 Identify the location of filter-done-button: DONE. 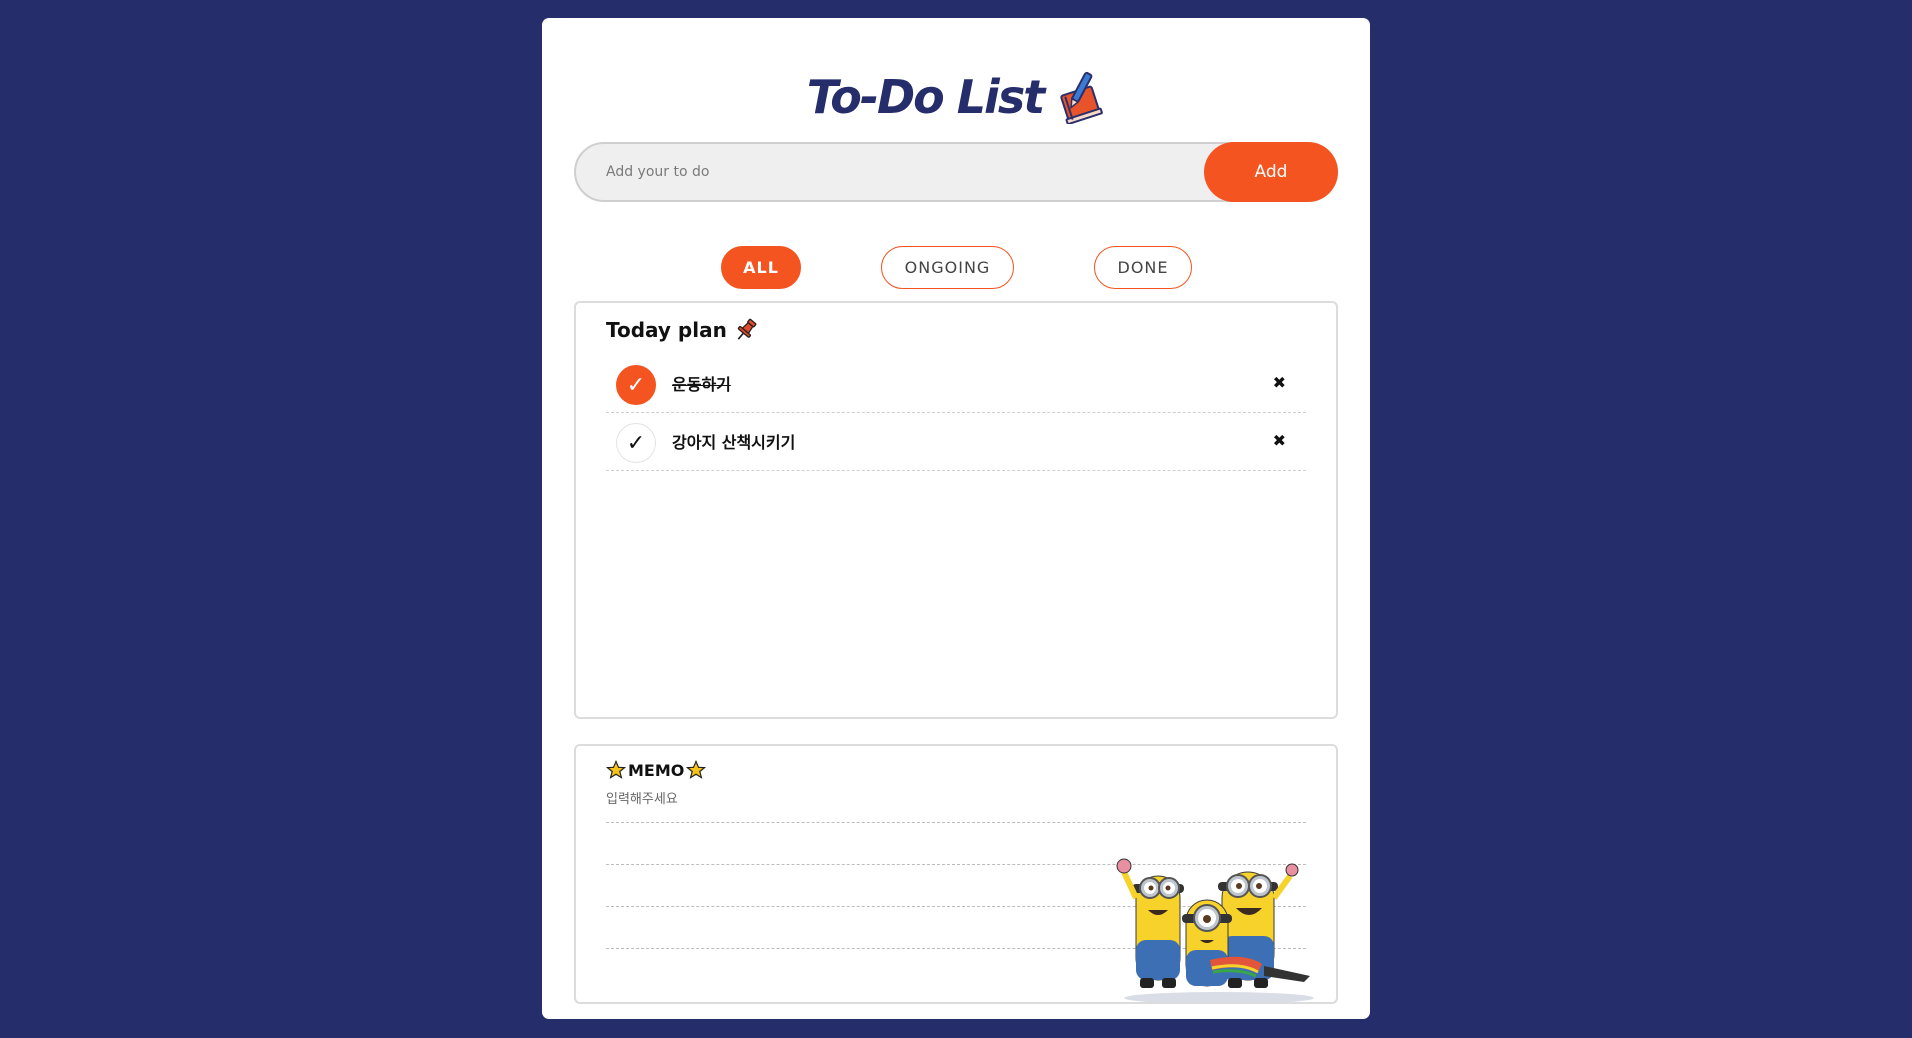
(1143, 267).